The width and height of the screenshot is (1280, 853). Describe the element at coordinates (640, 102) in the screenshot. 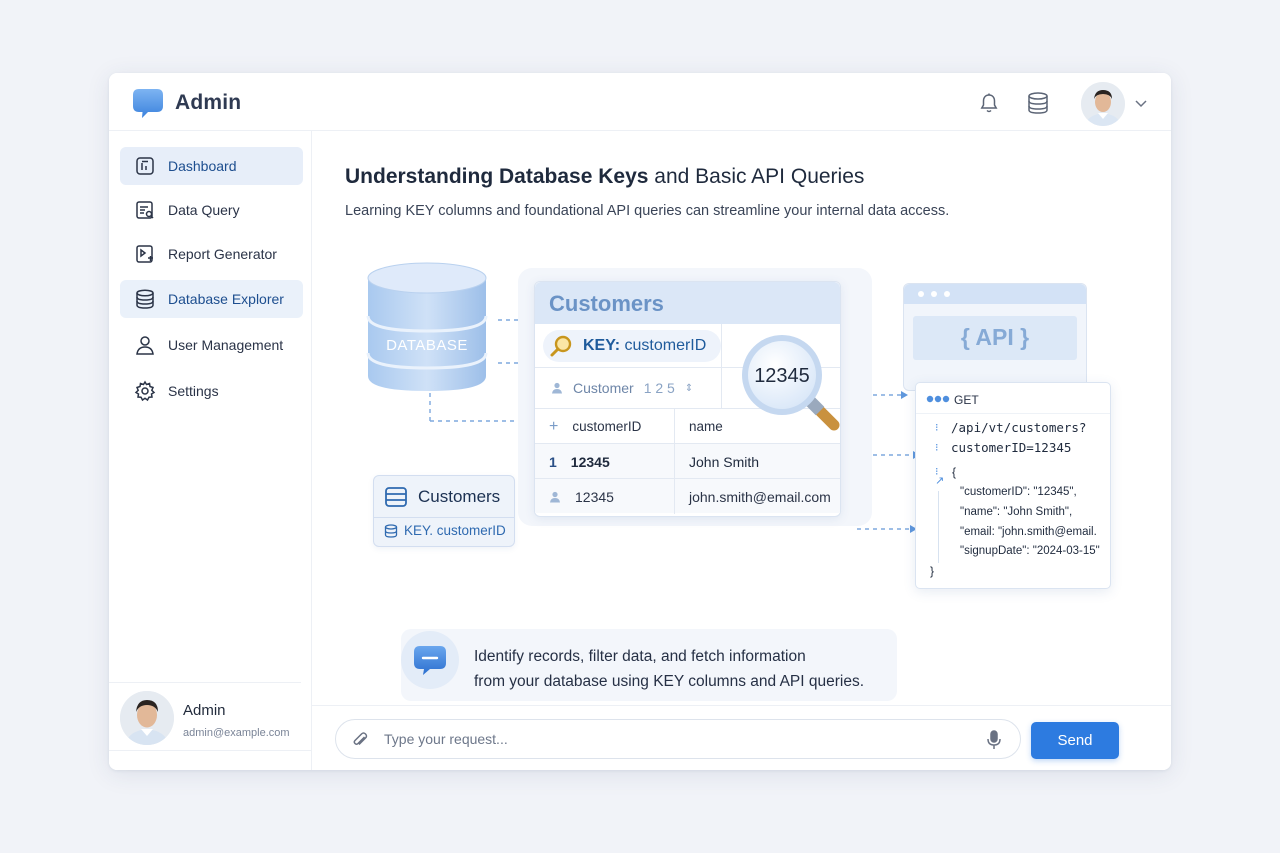

I see `top-bar: Admin` at that location.